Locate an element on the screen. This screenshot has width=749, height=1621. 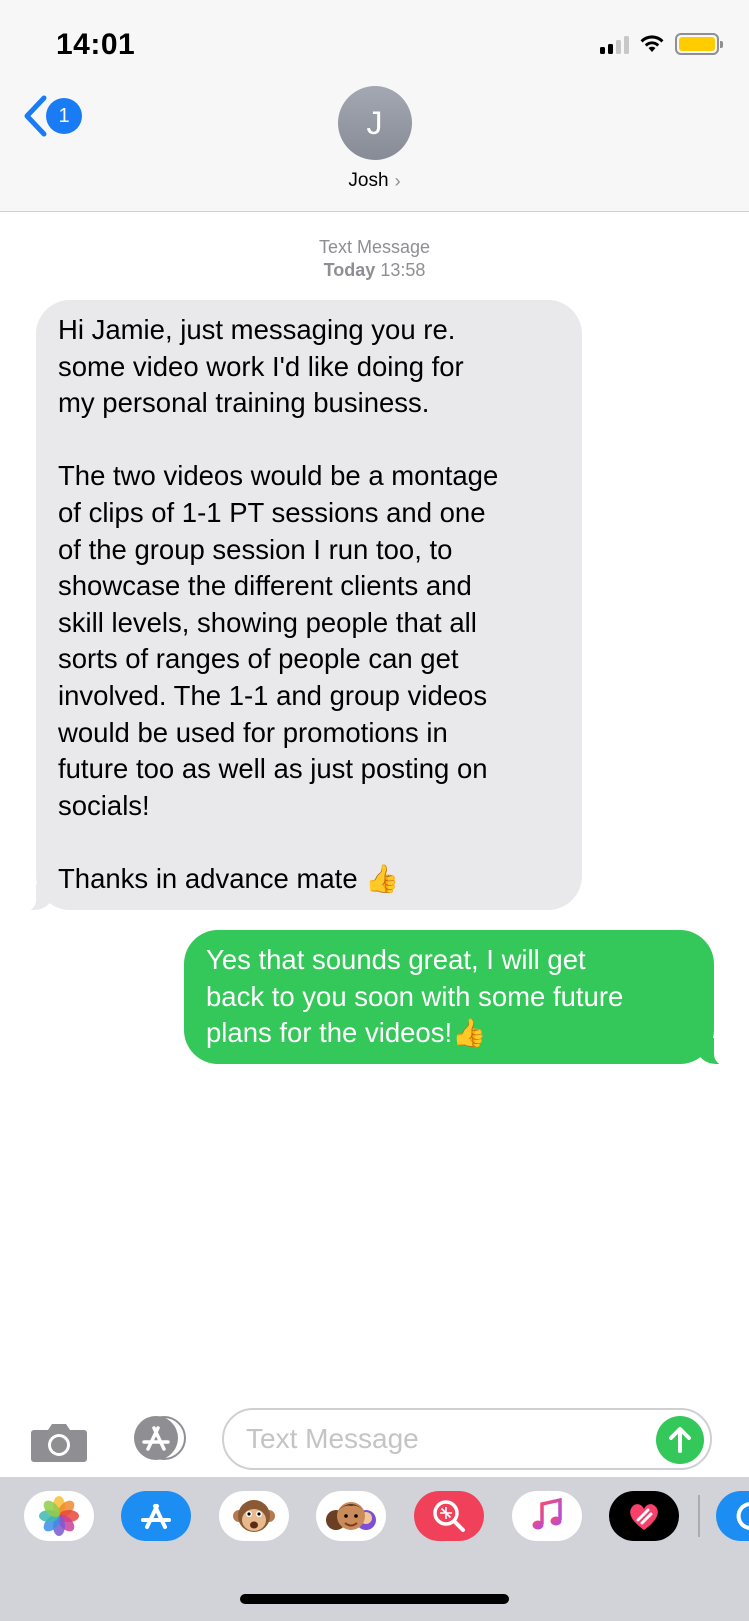
more-apps-icon is located at coordinates (742, 1516).